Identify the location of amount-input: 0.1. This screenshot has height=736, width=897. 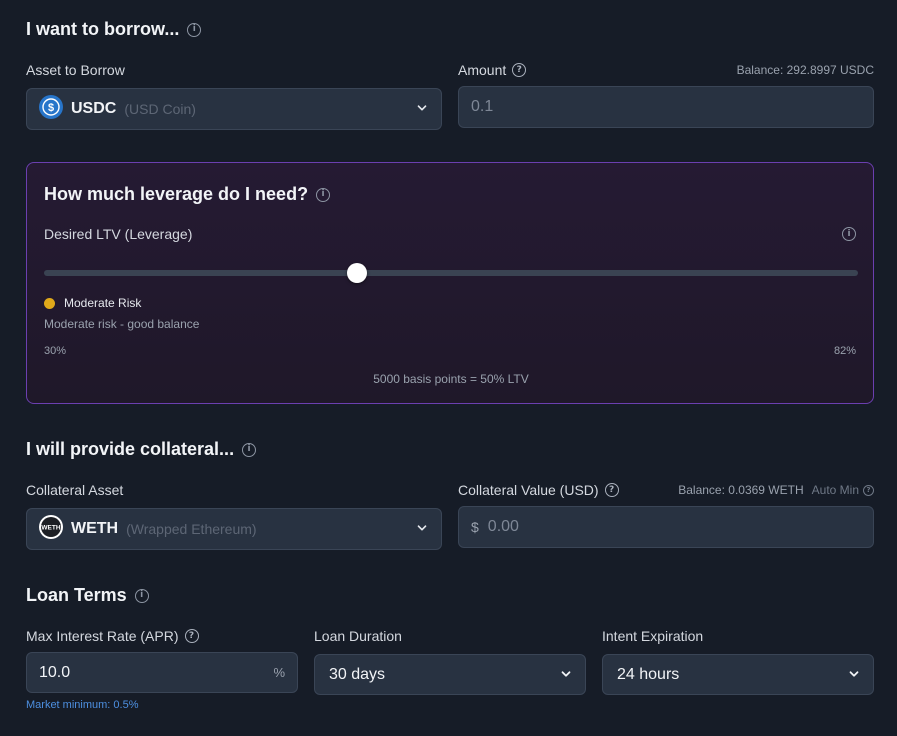
(666, 107).